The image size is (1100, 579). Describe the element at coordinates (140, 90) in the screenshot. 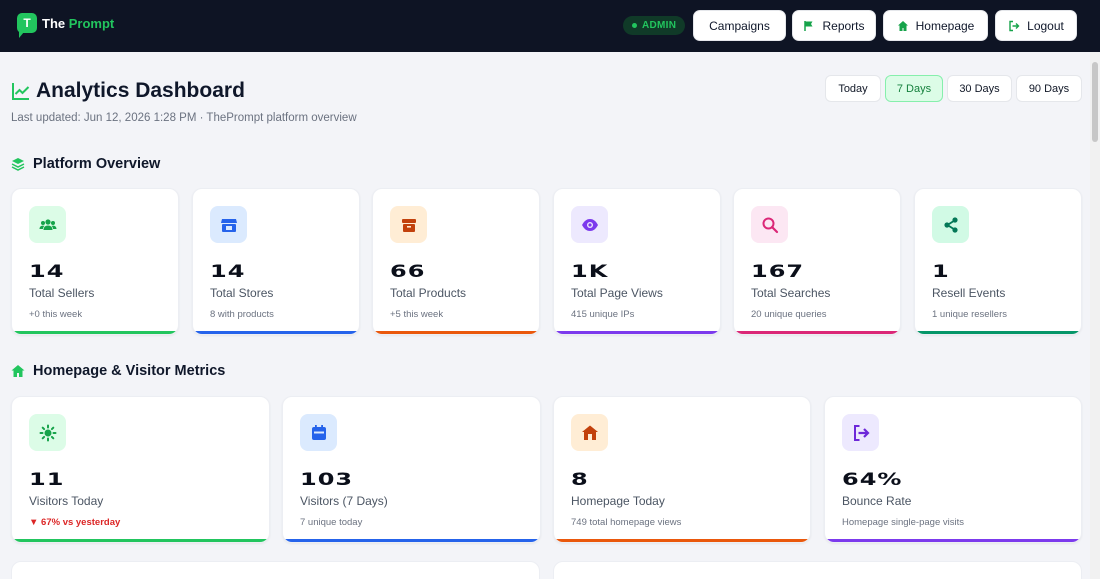

I see `page-title: Analytics Dashboard` at that location.